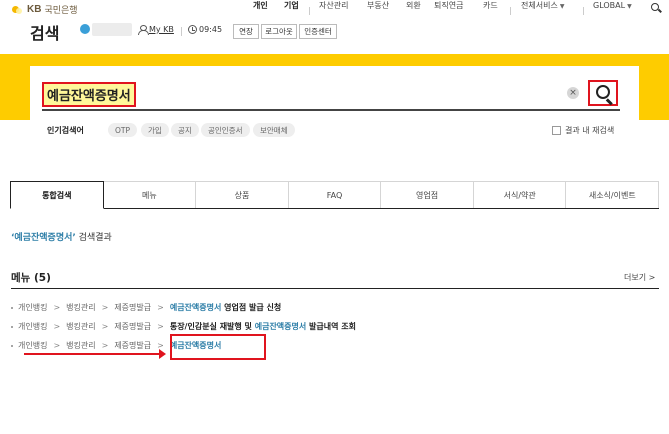 The height and width of the screenshot is (434, 669). I want to click on result-title-tail: 영업점 발급 신청, so click(251, 307).